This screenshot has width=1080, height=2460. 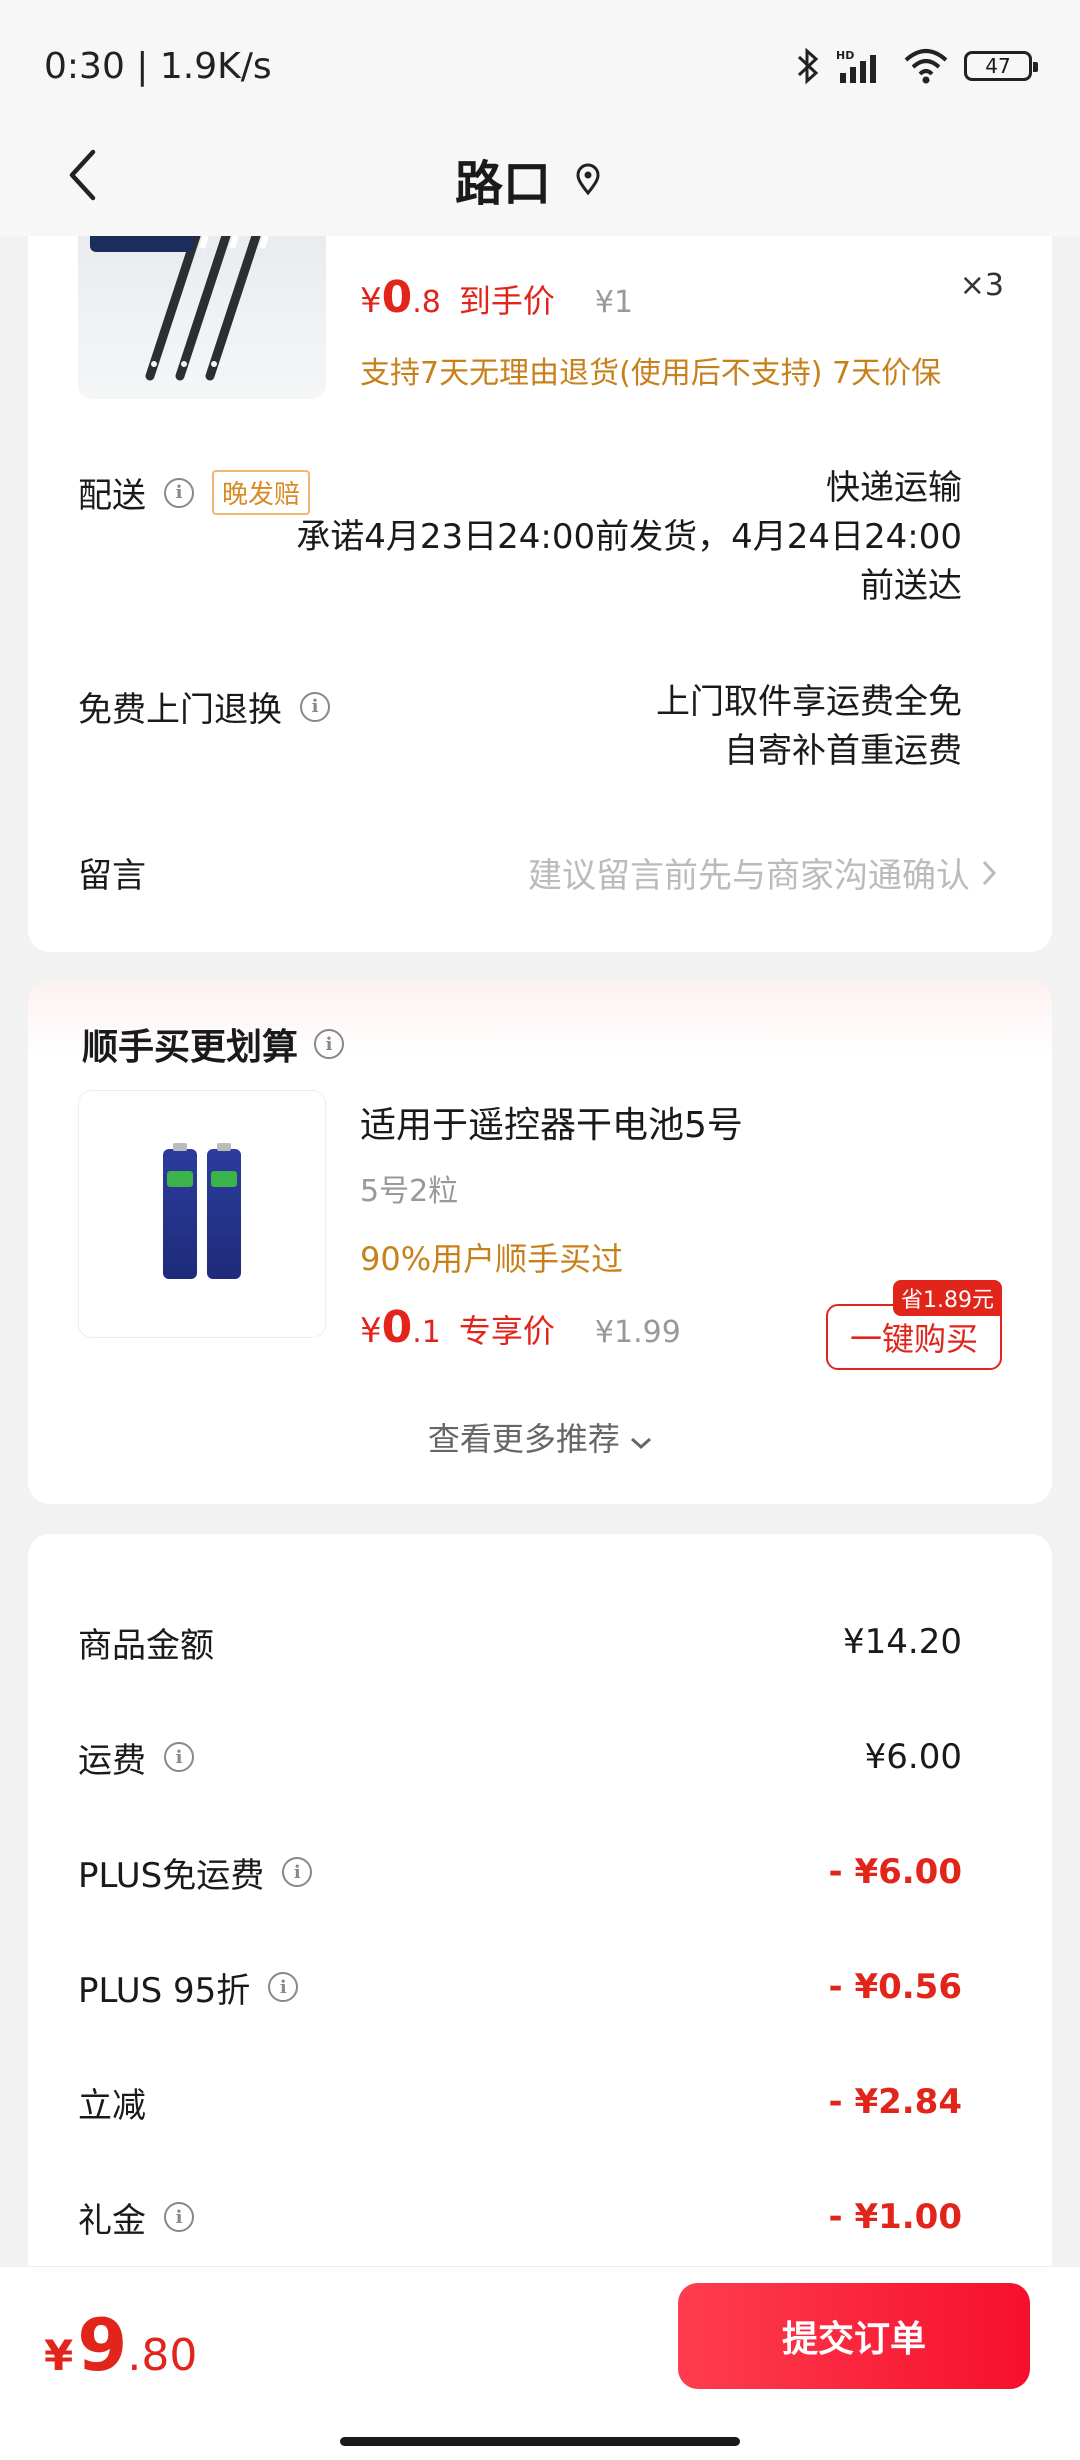 What do you see at coordinates (492, 1259) in the screenshot?
I see `addon-social-proof: 90%用户顺手买过` at bounding box center [492, 1259].